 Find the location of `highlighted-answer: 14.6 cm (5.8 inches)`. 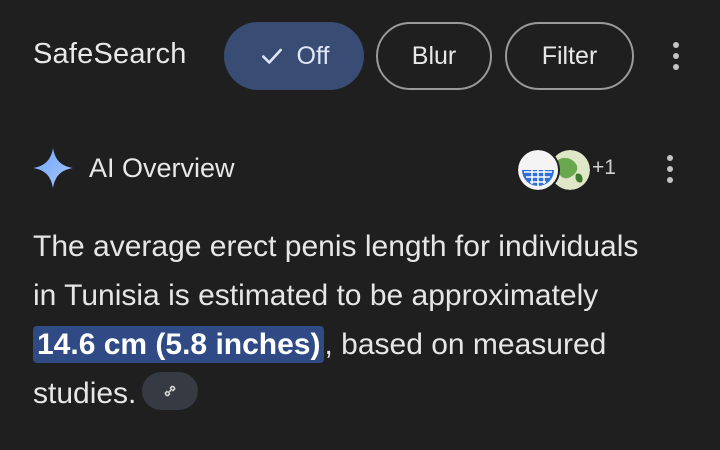

highlighted-answer: 14.6 cm (5.8 inches) is located at coordinates (179, 344).